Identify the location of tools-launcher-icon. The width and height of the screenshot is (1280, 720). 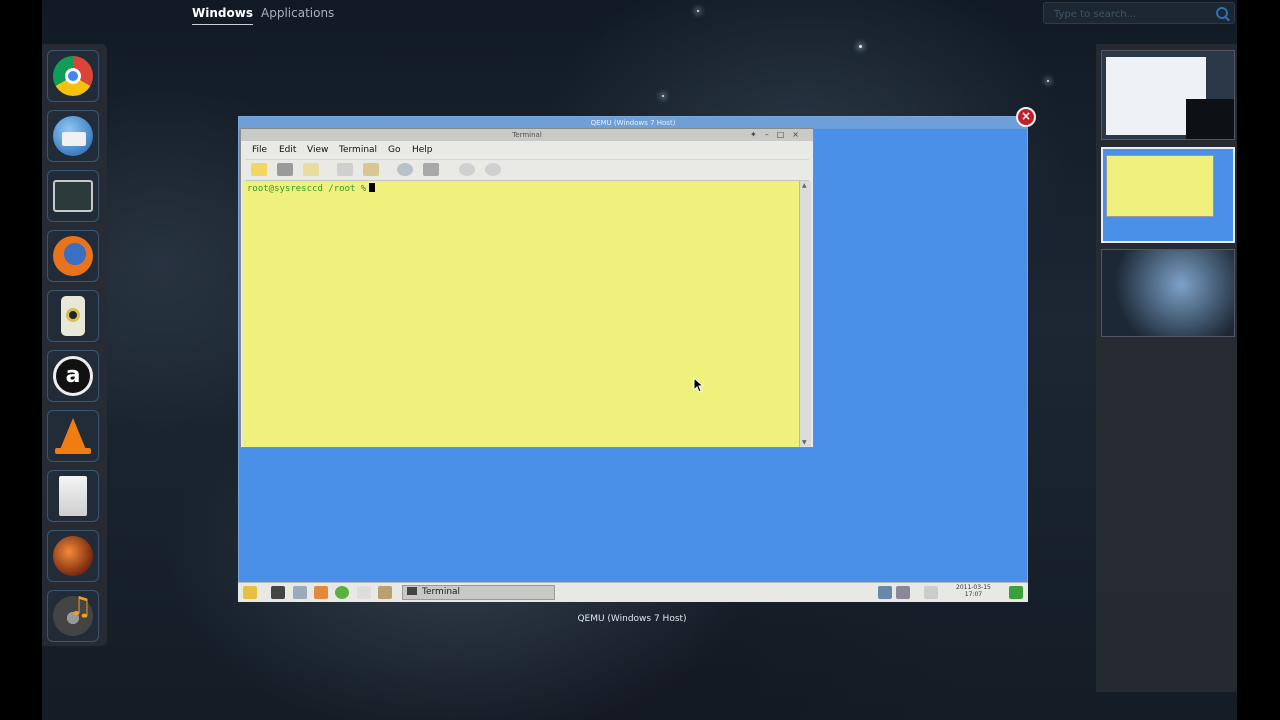
(385, 592).